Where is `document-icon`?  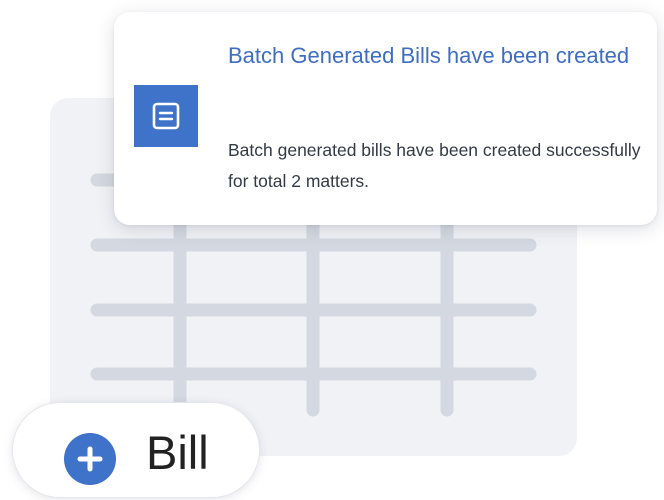 document-icon is located at coordinates (166, 116).